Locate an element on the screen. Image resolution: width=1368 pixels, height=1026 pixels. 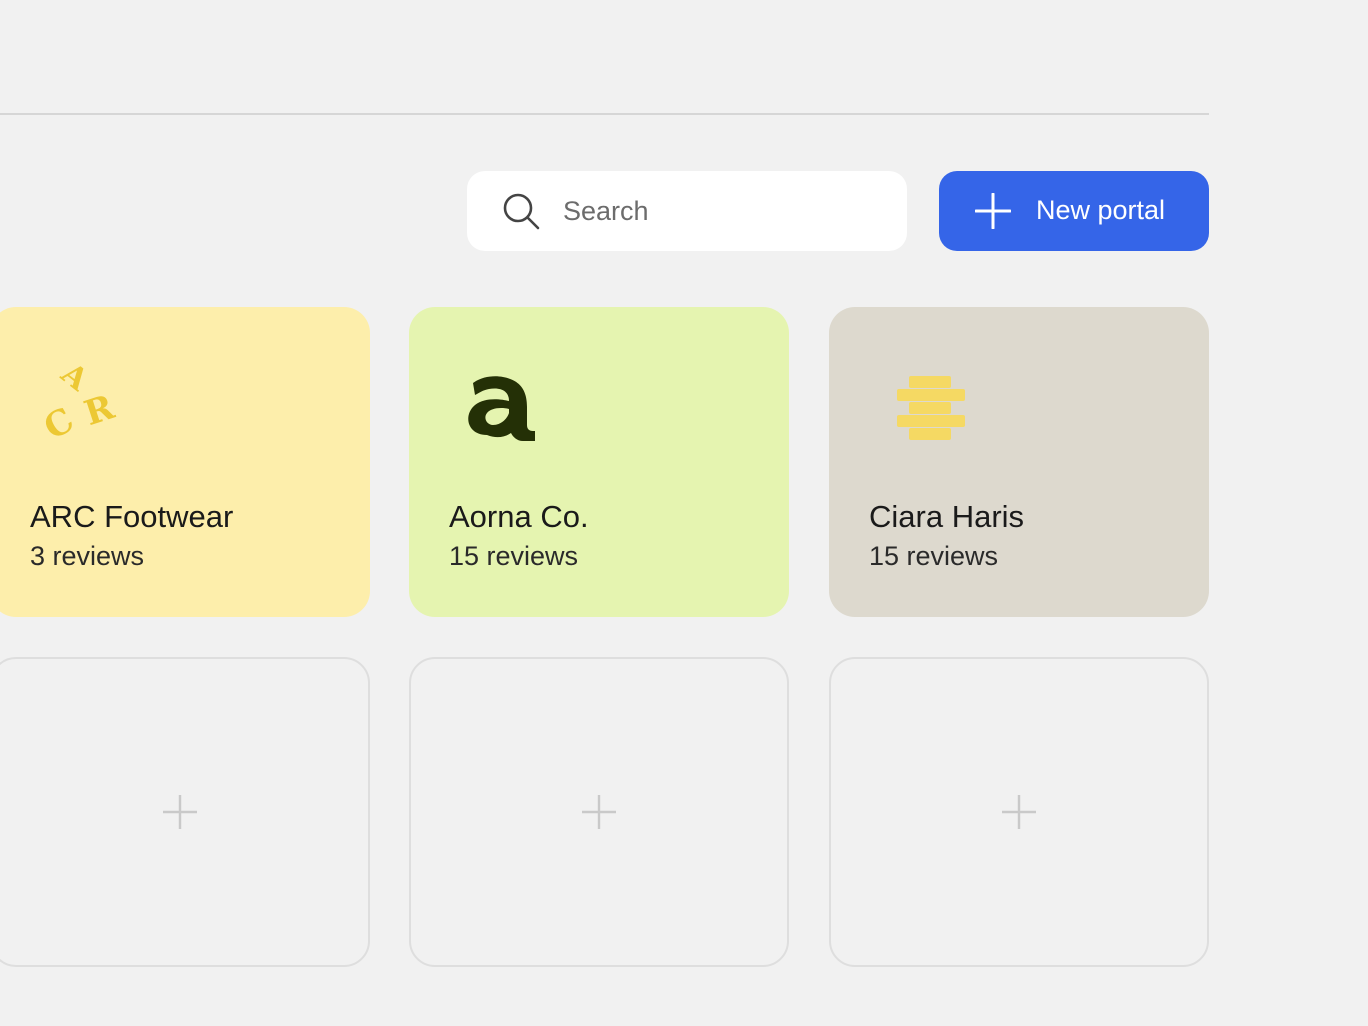
portal-name: Ciara Haris is located at coordinates (947, 516).